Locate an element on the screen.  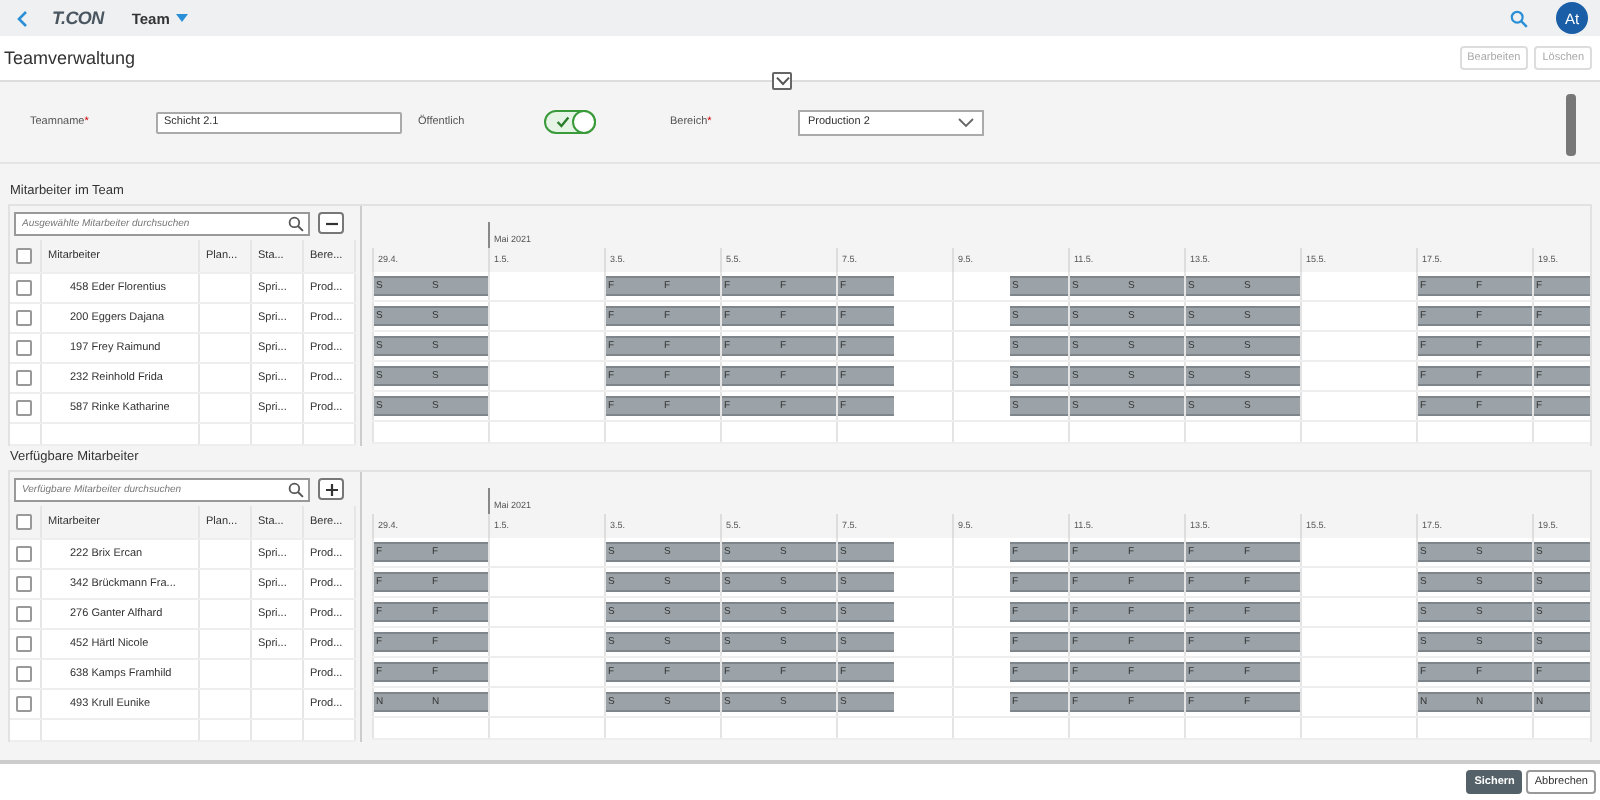
plus-icon is located at coordinates (331, 489).